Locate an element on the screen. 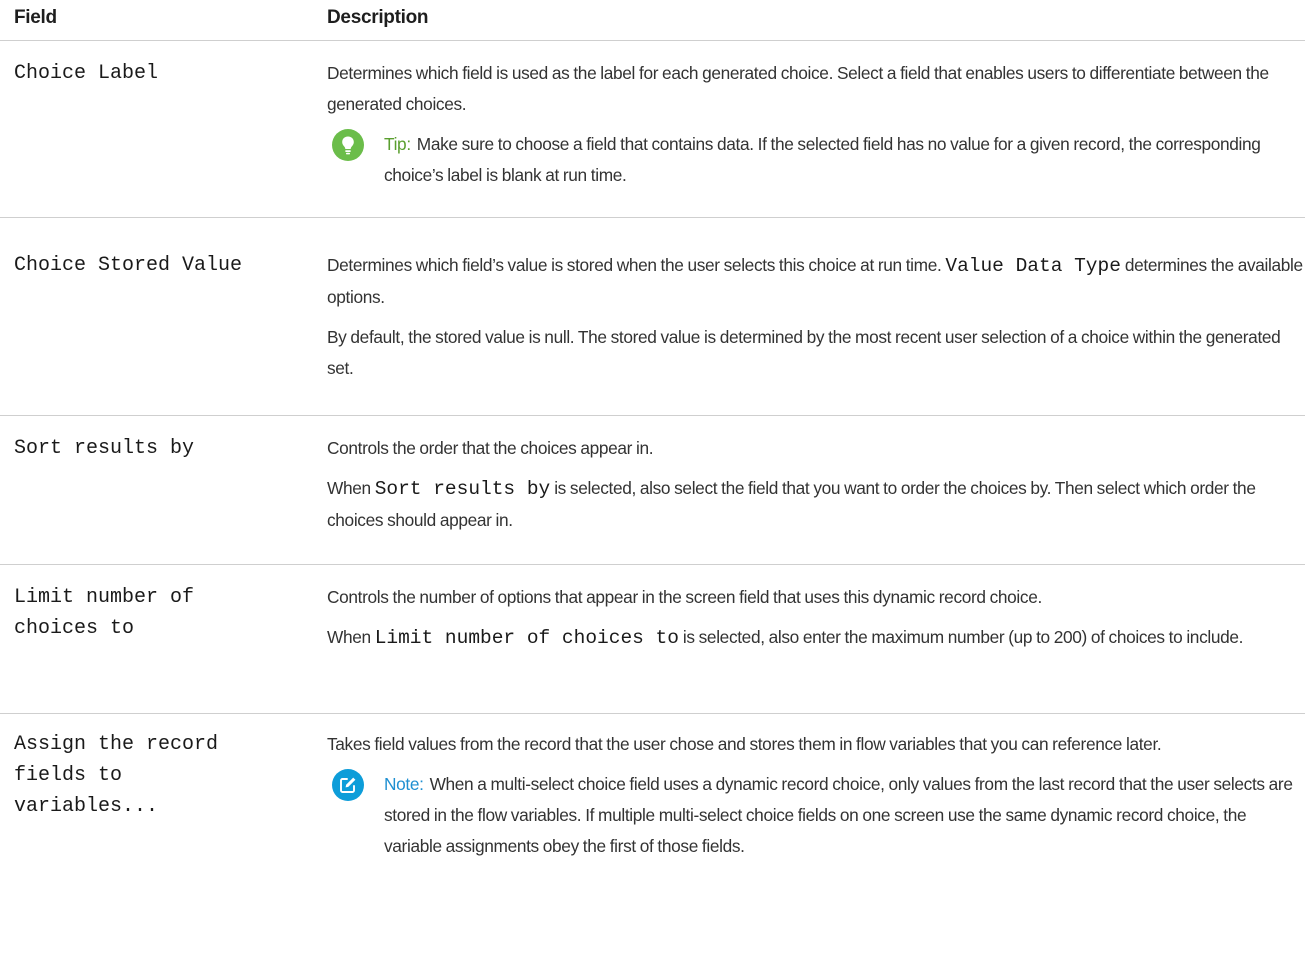 The height and width of the screenshot is (970, 1305). table-header: Field Description is located at coordinates (652, 20).